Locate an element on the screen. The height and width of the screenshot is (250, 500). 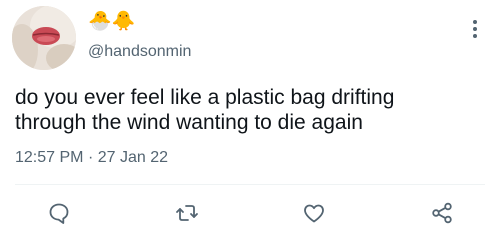
retweet-button is located at coordinates (187, 213).